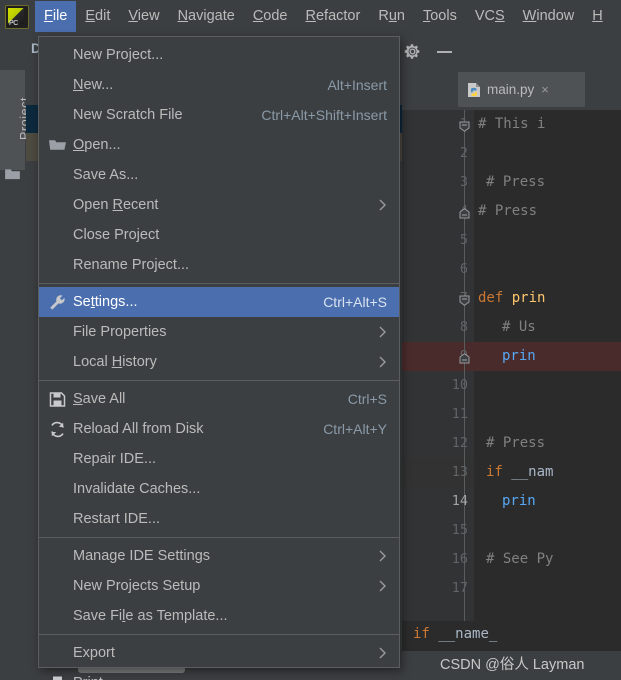 The height and width of the screenshot is (680, 621). What do you see at coordinates (490, 17) in the screenshot?
I see `menubar-item-vcs: VCS` at bounding box center [490, 17].